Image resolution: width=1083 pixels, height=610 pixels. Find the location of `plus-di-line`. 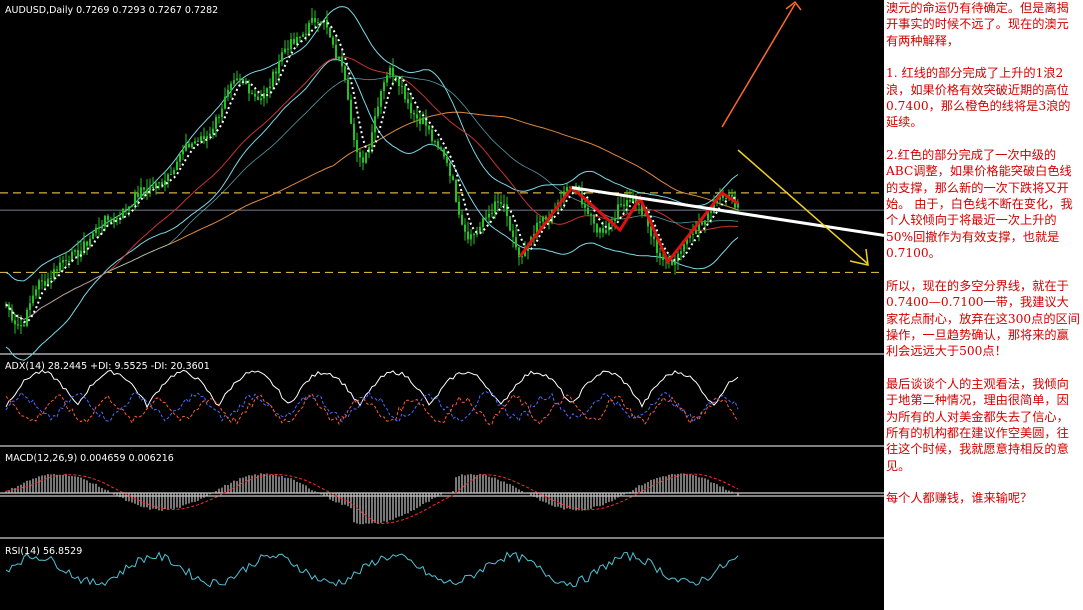

plus-di-line is located at coordinates (372, 407).